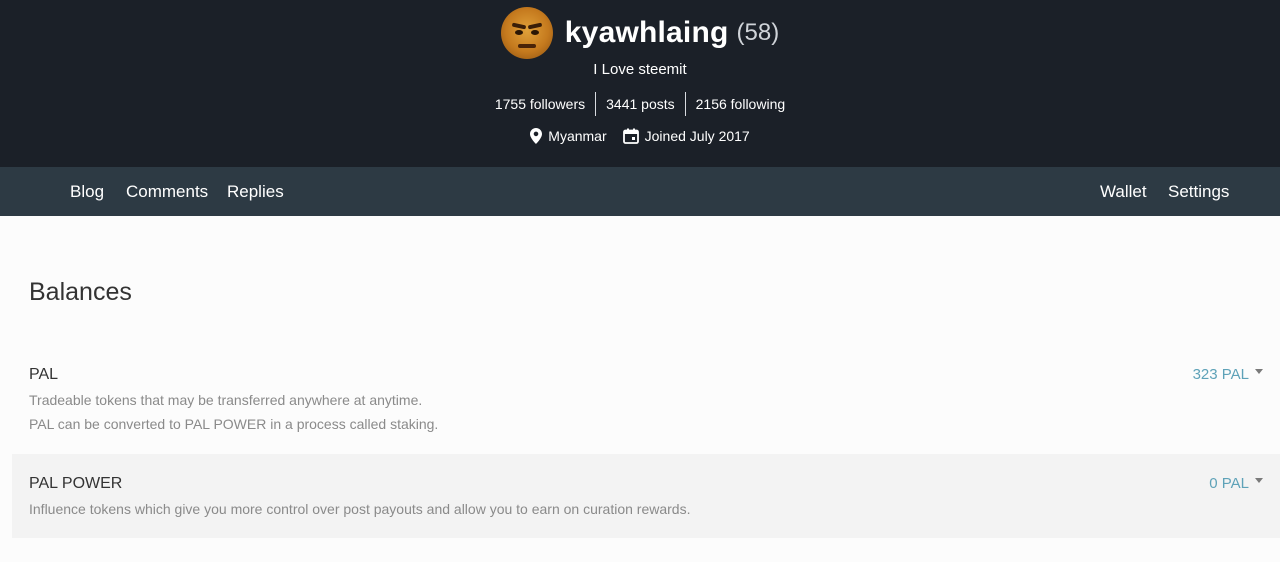 This screenshot has width=1280, height=562. Describe the element at coordinates (577, 136) in the screenshot. I see `location-label: Myanmar` at that location.